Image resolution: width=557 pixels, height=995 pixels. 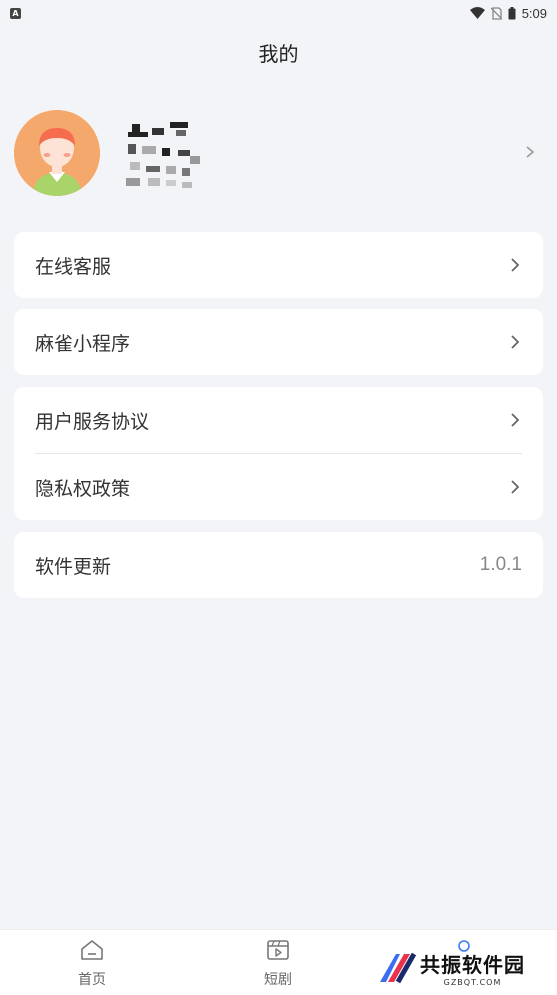 I want to click on avatar, so click(x=57, y=153).